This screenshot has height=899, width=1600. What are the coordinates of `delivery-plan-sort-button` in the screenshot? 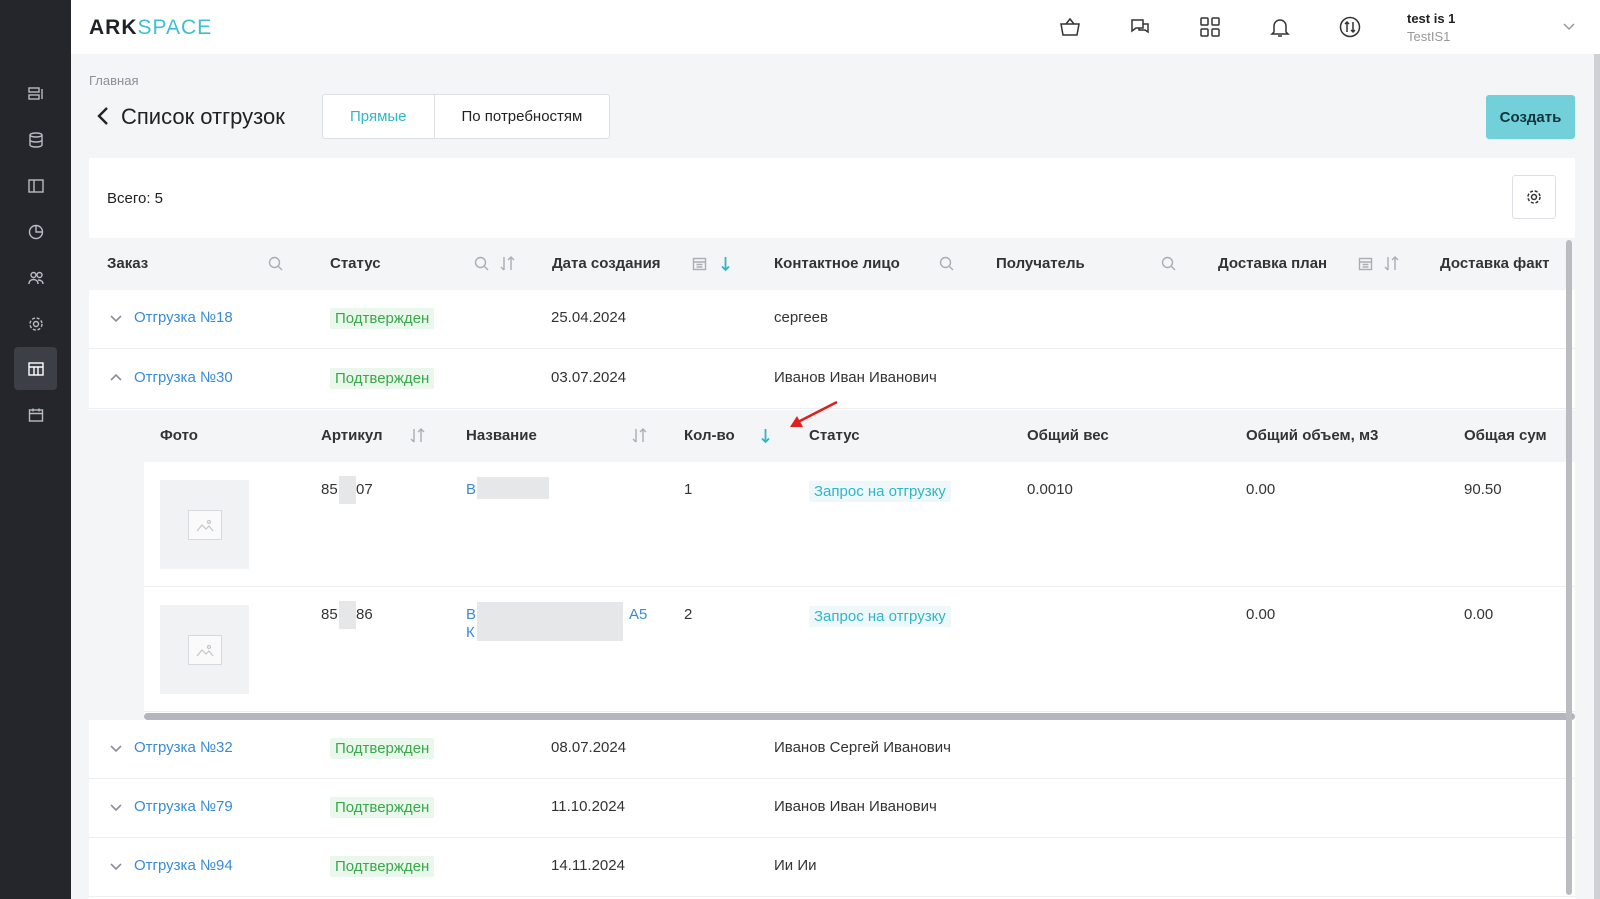 It's located at (1391, 263).